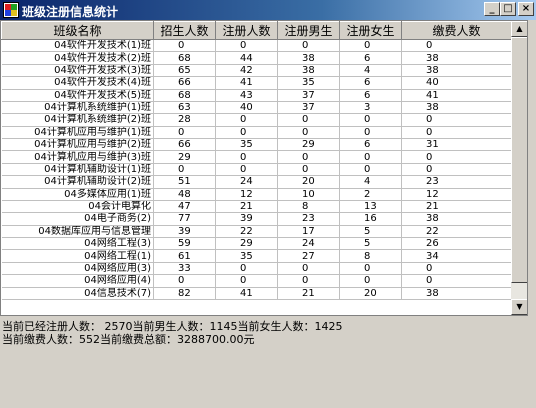 This screenshot has width=536, height=408. Describe the element at coordinates (77, 182) in the screenshot. I see `cell-class-name: 04计算机辅助设计(2)班` at that location.